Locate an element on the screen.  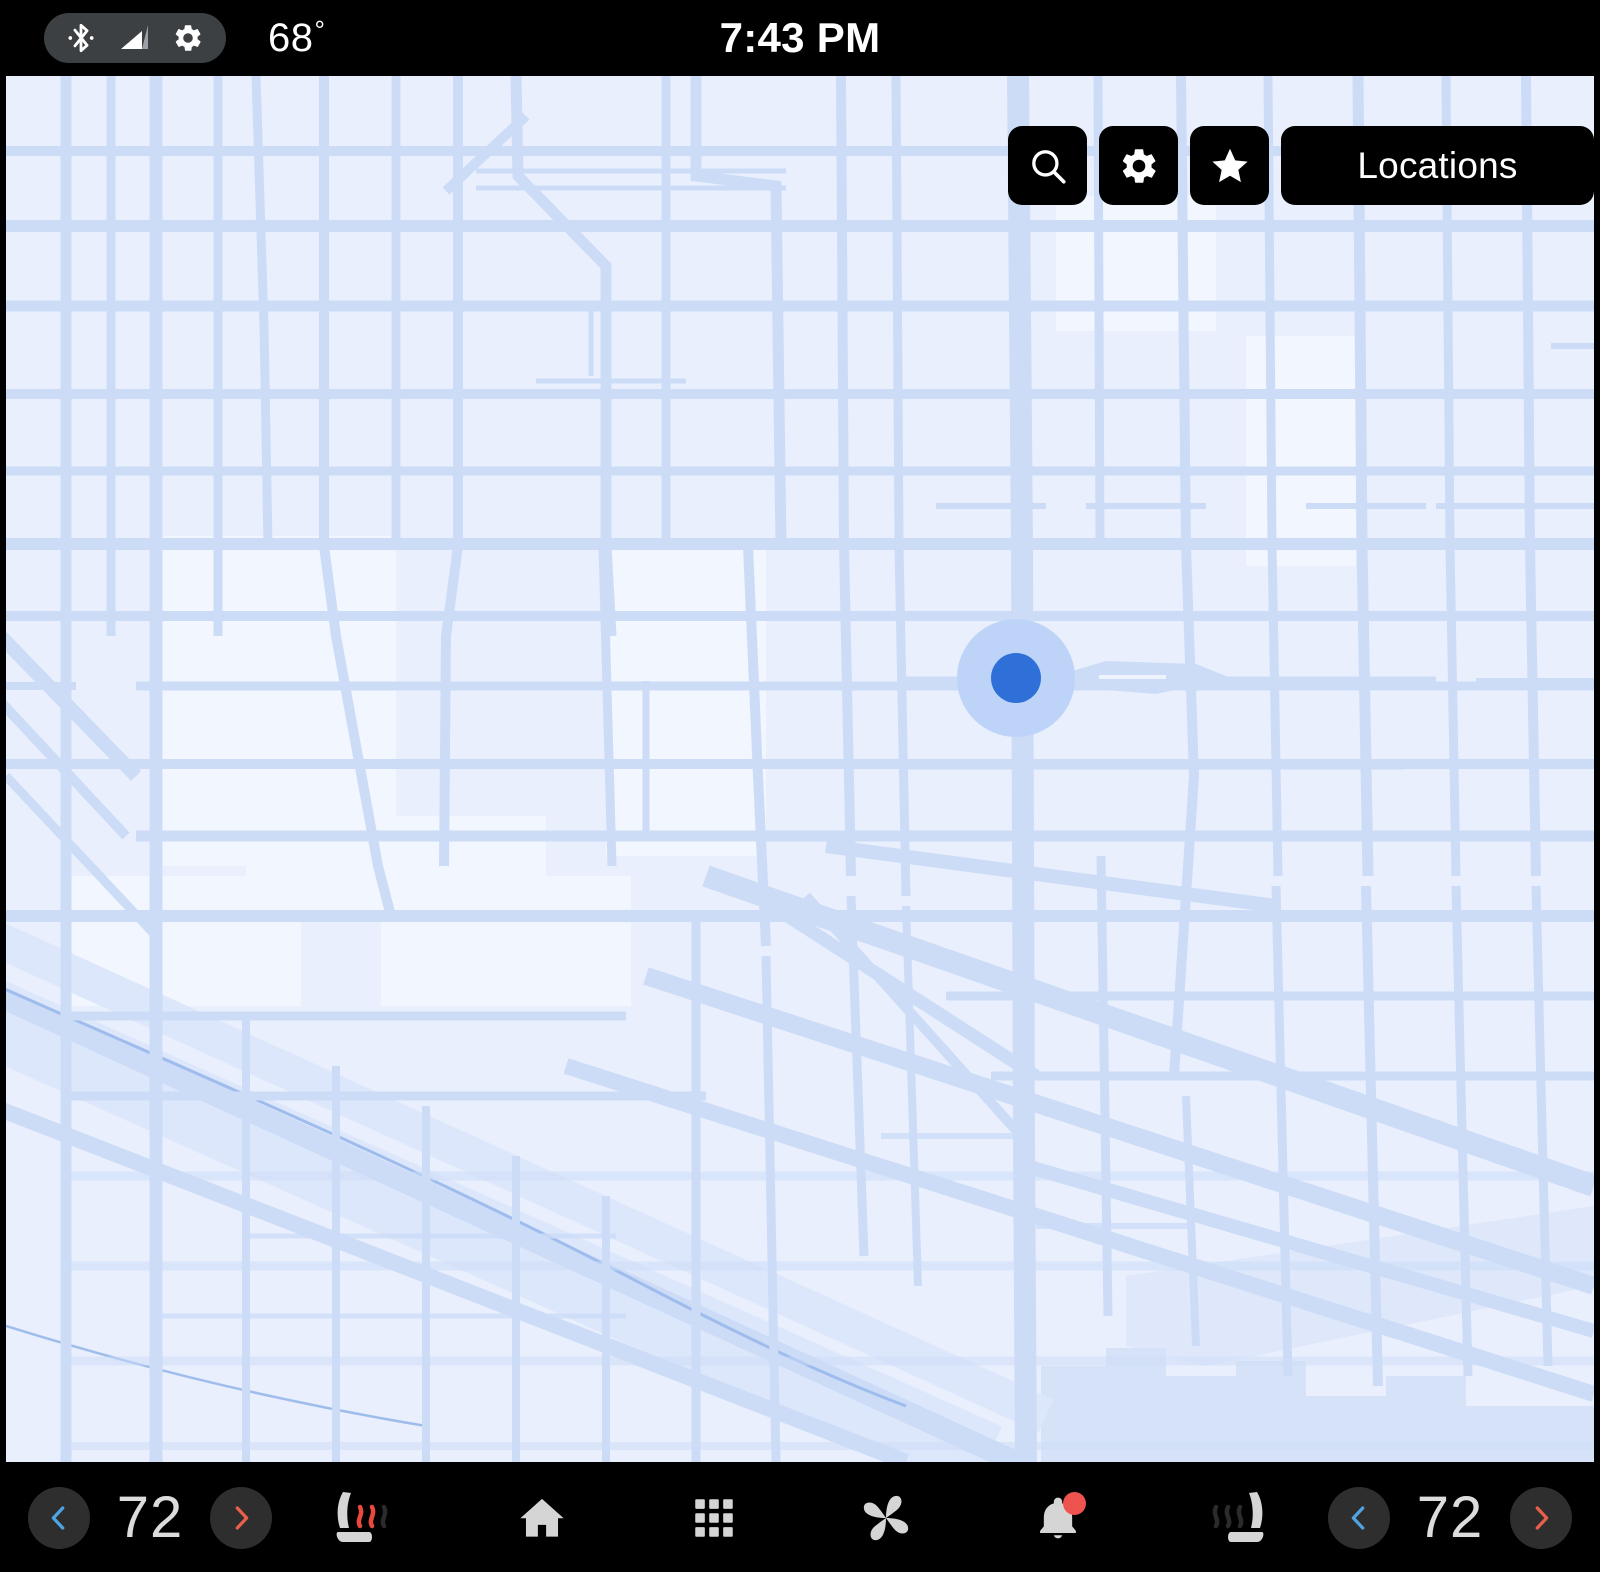
current-location-marker is located at coordinates (1016, 678).